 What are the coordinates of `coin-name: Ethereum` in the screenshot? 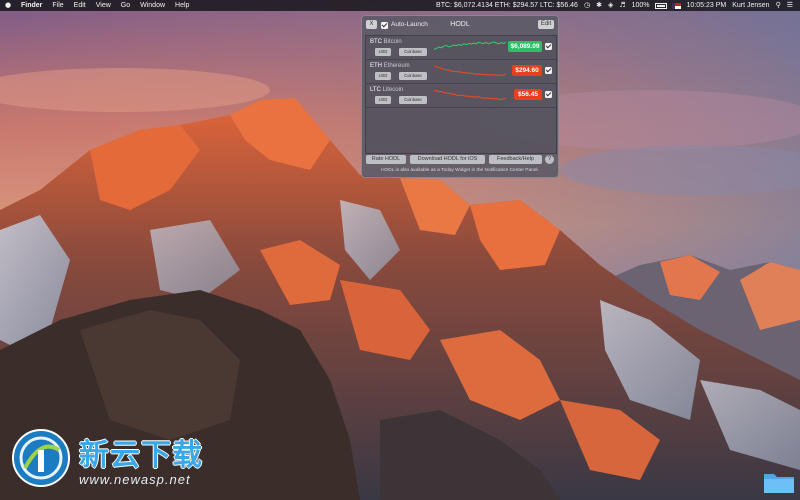 It's located at (396, 66).